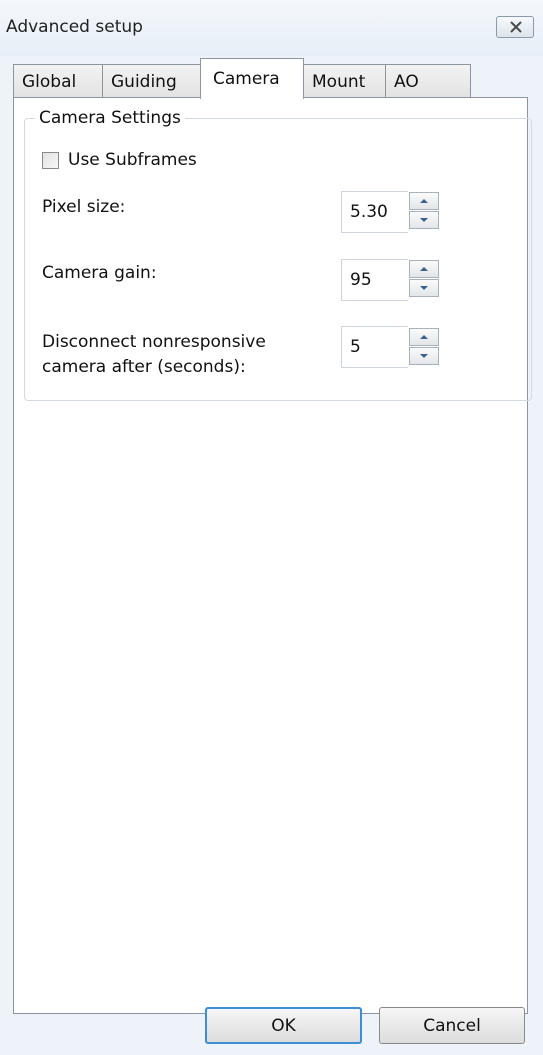 The width and height of the screenshot is (543, 1055). I want to click on camera-gain-spinner, so click(424, 279).